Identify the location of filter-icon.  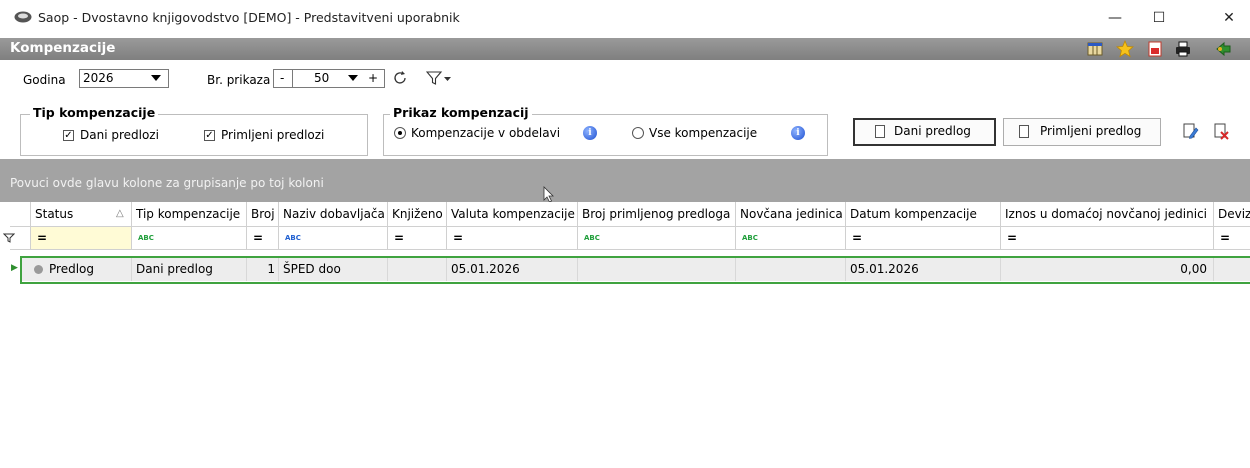
(440, 78).